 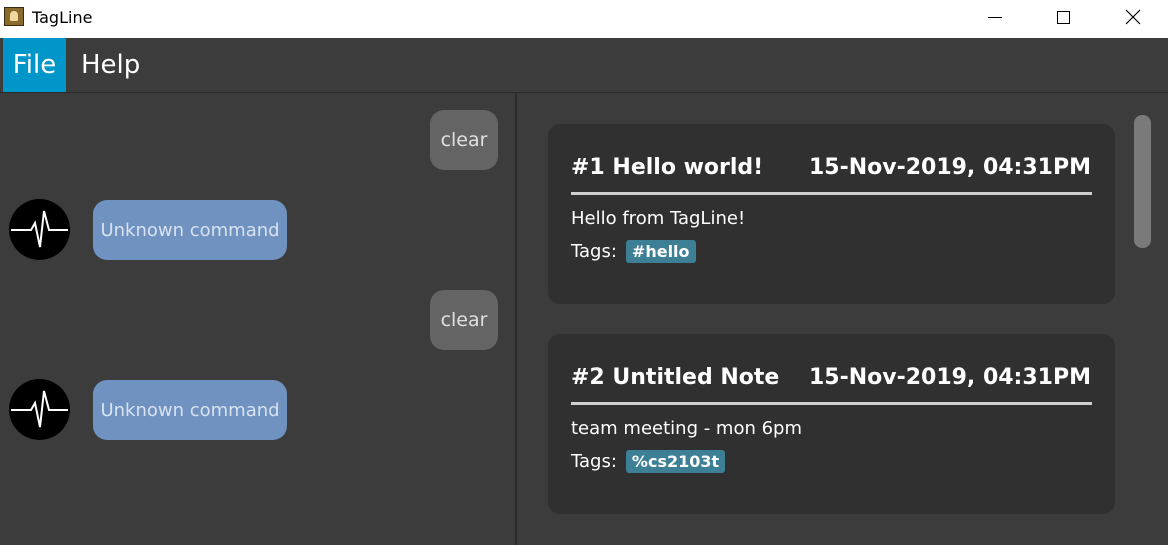 I want to click on window-title: TagLine, so click(x=62, y=17).